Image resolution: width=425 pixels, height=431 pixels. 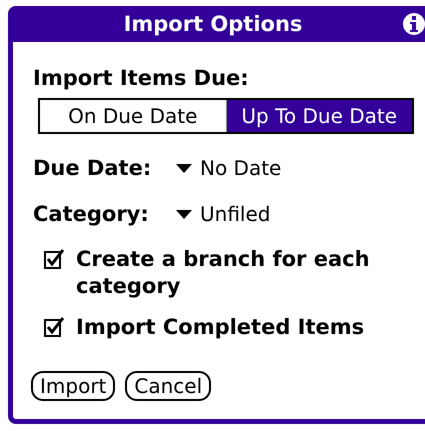 What do you see at coordinates (413, 24) in the screenshot?
I see `info-icon` at bounding box center [413, 24].